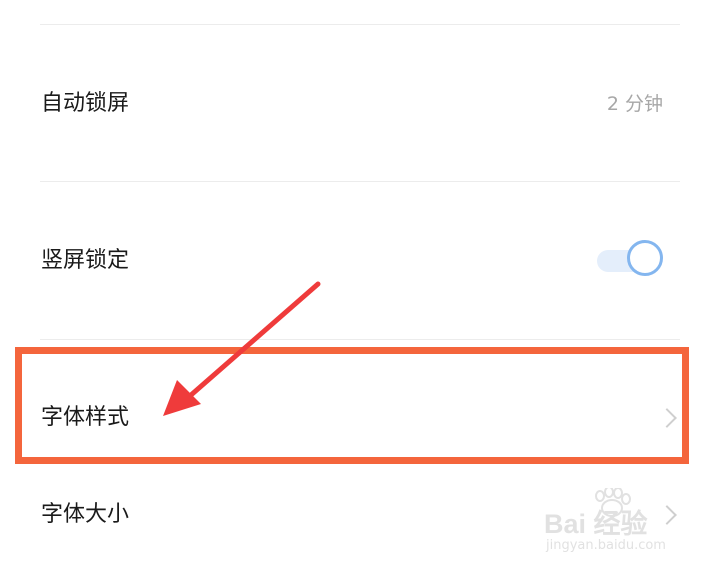 The image size is (713, 567). I want to click on portrait-lock-label: 竖屏锁定, so click(85, 260).